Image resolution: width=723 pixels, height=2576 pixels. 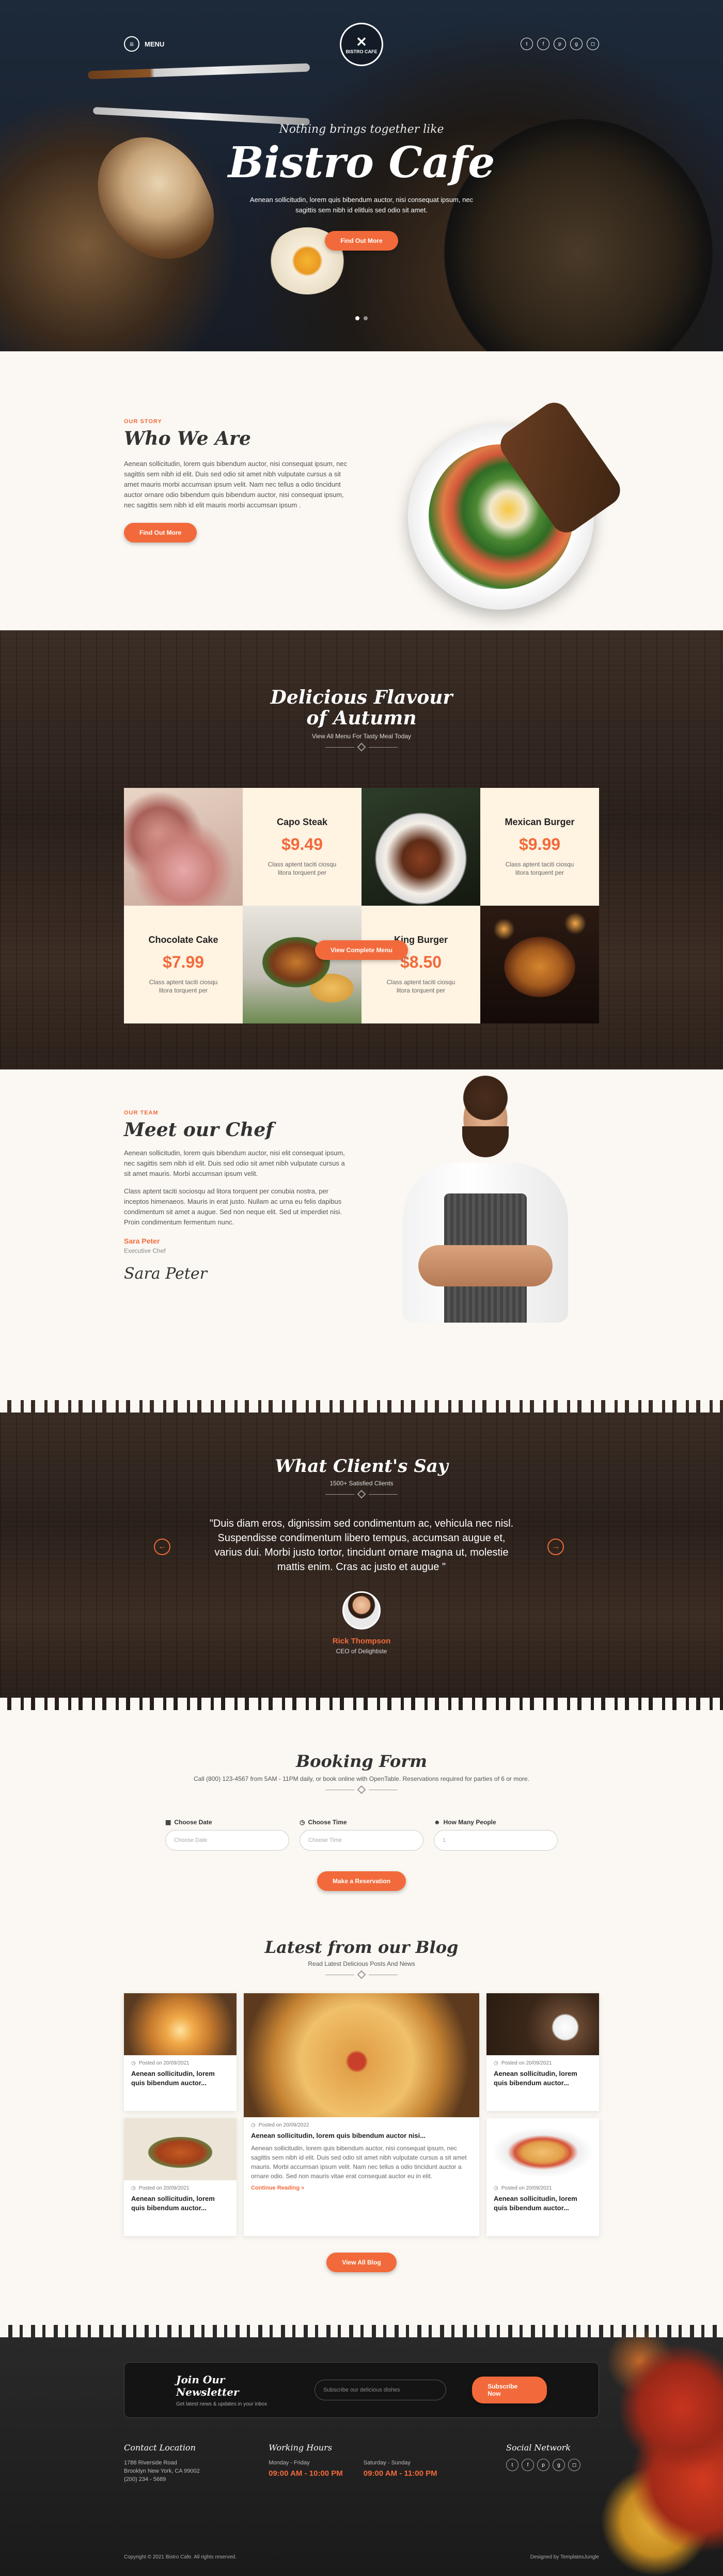 What do you see at coordinates (361, 736) in the screenshot?
I see `menu-subtitle: View All Menu For Tasty Meal Today` at bounding box center [361, 736].